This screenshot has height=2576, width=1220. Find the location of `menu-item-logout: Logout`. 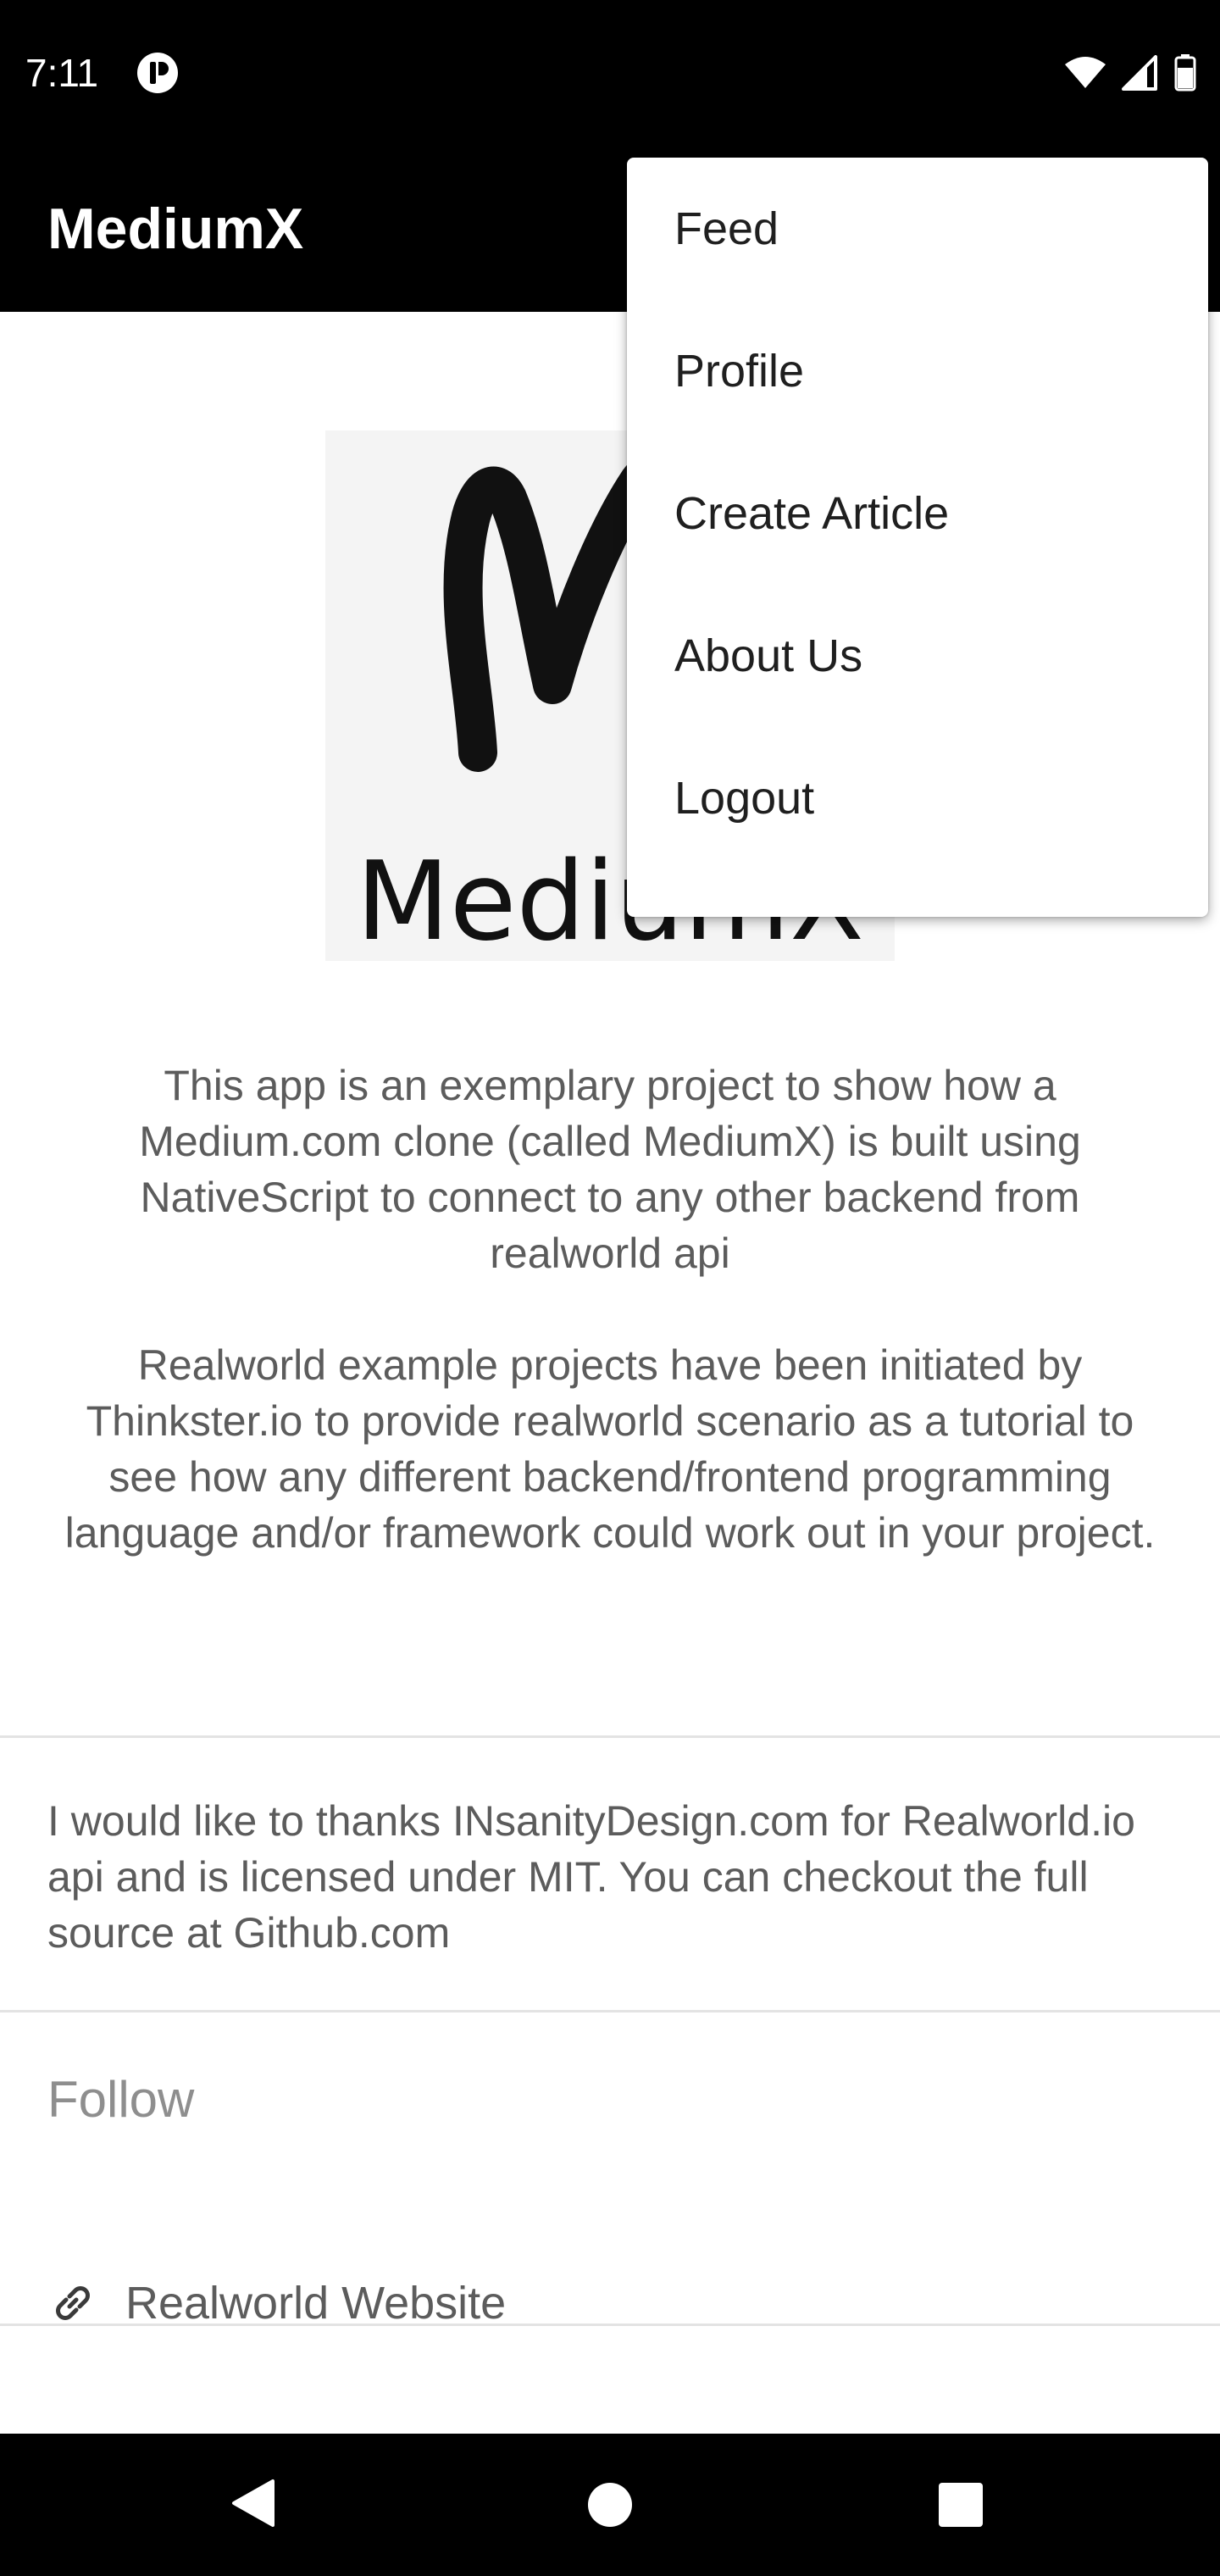

menu-item-logout: Logout is located at coordinates (917, 798).